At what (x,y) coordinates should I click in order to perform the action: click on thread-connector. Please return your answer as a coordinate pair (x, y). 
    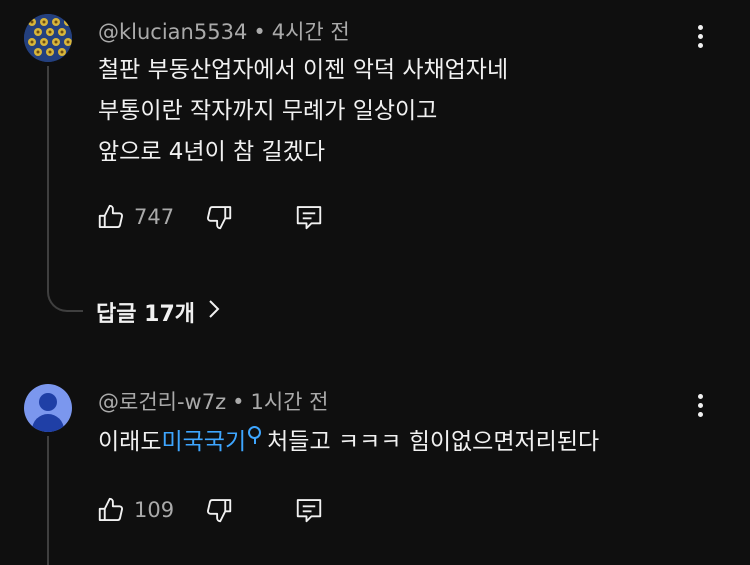
    Looking at the image, I should click on (65, 296).